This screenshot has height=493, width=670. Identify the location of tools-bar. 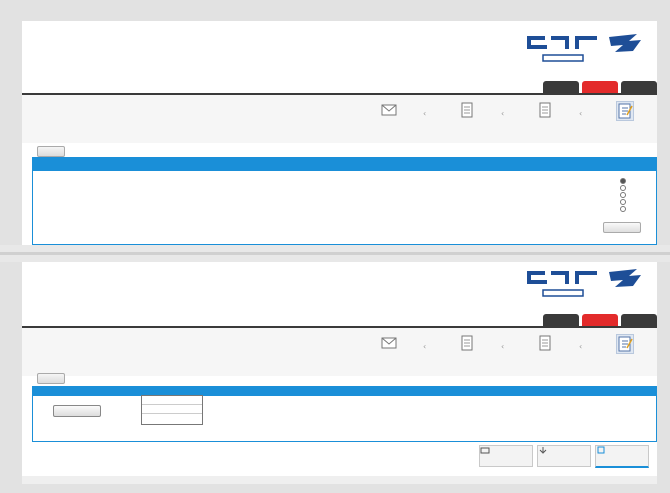
(564, 457).